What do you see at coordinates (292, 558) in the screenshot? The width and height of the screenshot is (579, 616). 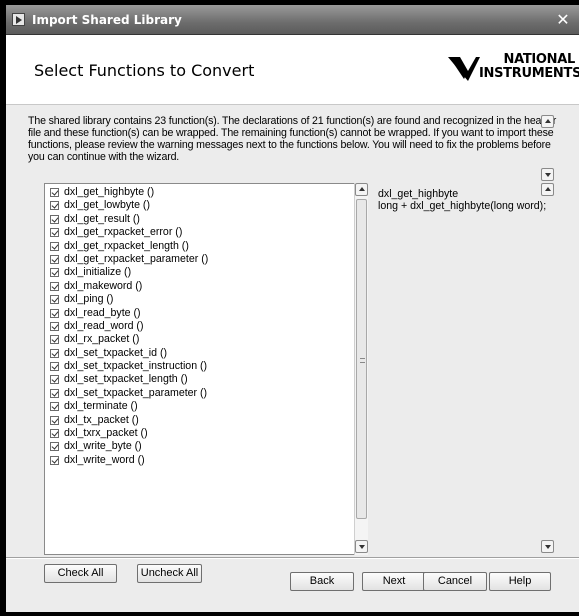 I see `footer-separator` at bounding box center [292, 558].